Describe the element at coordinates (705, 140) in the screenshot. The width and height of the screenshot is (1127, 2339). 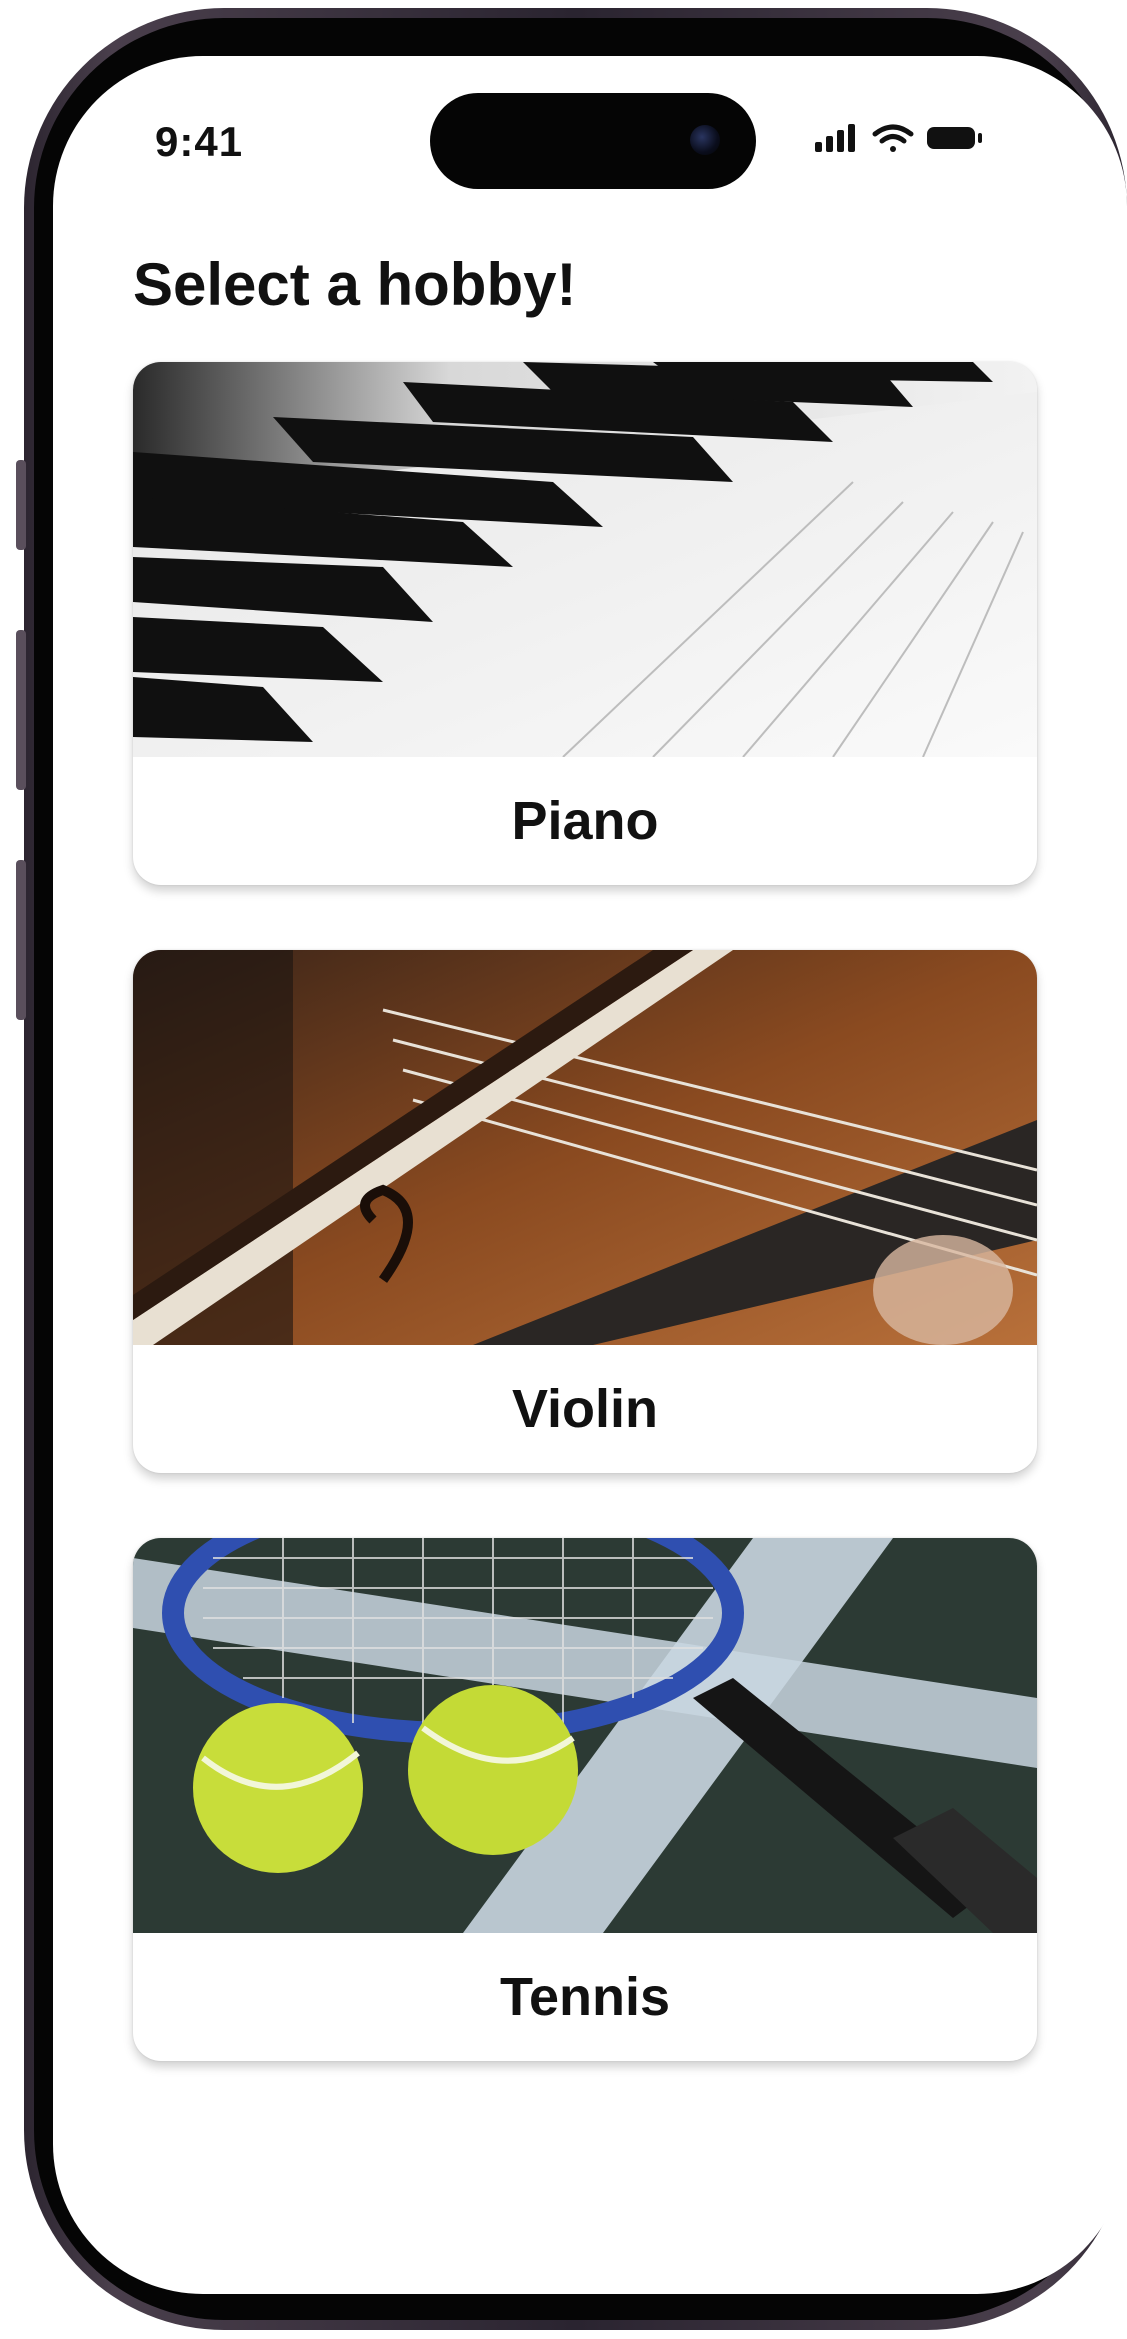
I see `front-camera-icon` at that location.